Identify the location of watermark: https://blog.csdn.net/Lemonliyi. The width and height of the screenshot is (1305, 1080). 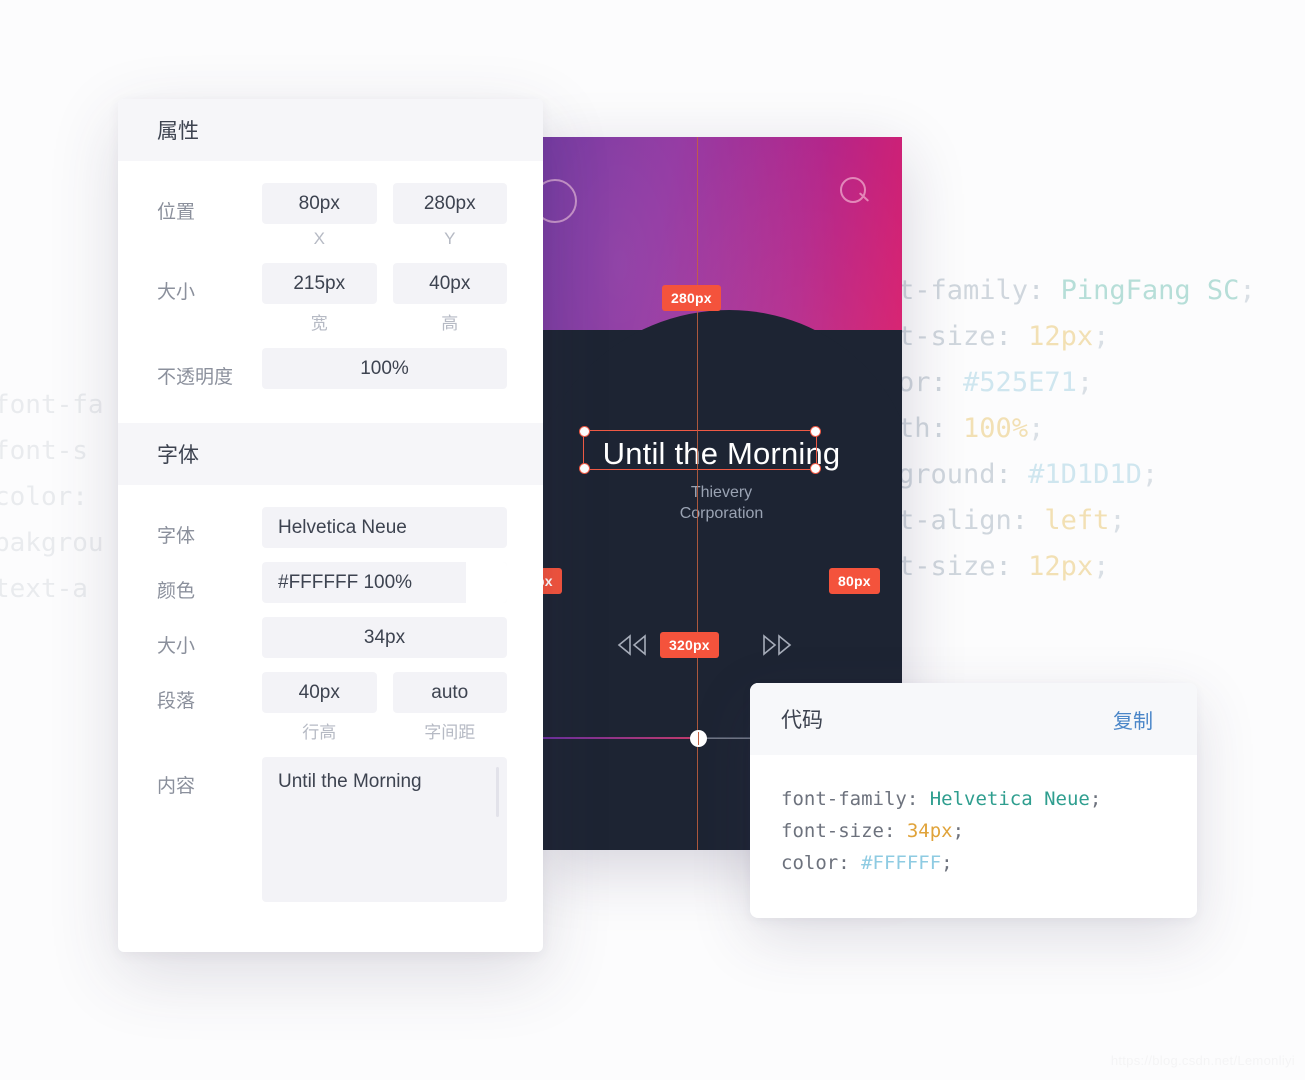
(1202, 1060).